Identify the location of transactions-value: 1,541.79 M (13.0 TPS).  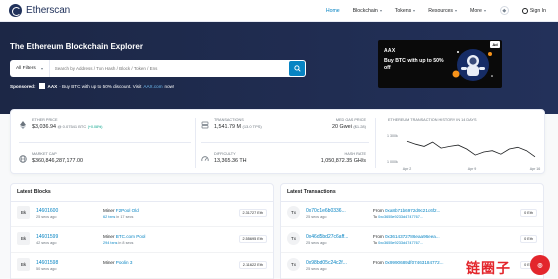
(238, 127).